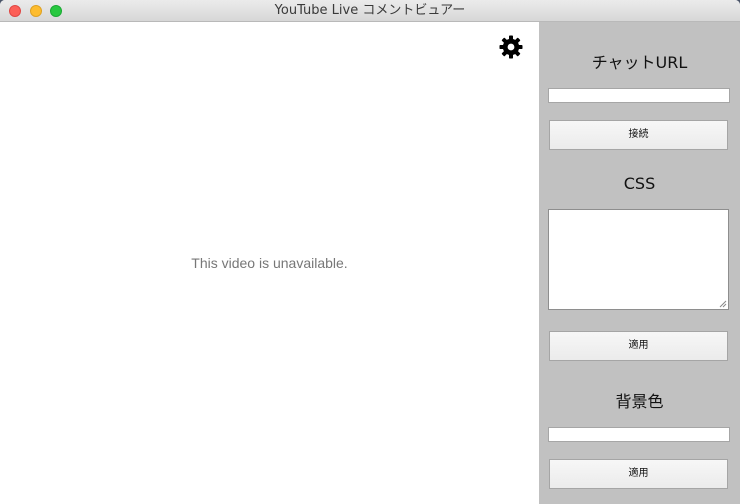 The image size is (740, 504). I want to click on title-bar: YouTube Live コメントビュアー, so click(370, 11).